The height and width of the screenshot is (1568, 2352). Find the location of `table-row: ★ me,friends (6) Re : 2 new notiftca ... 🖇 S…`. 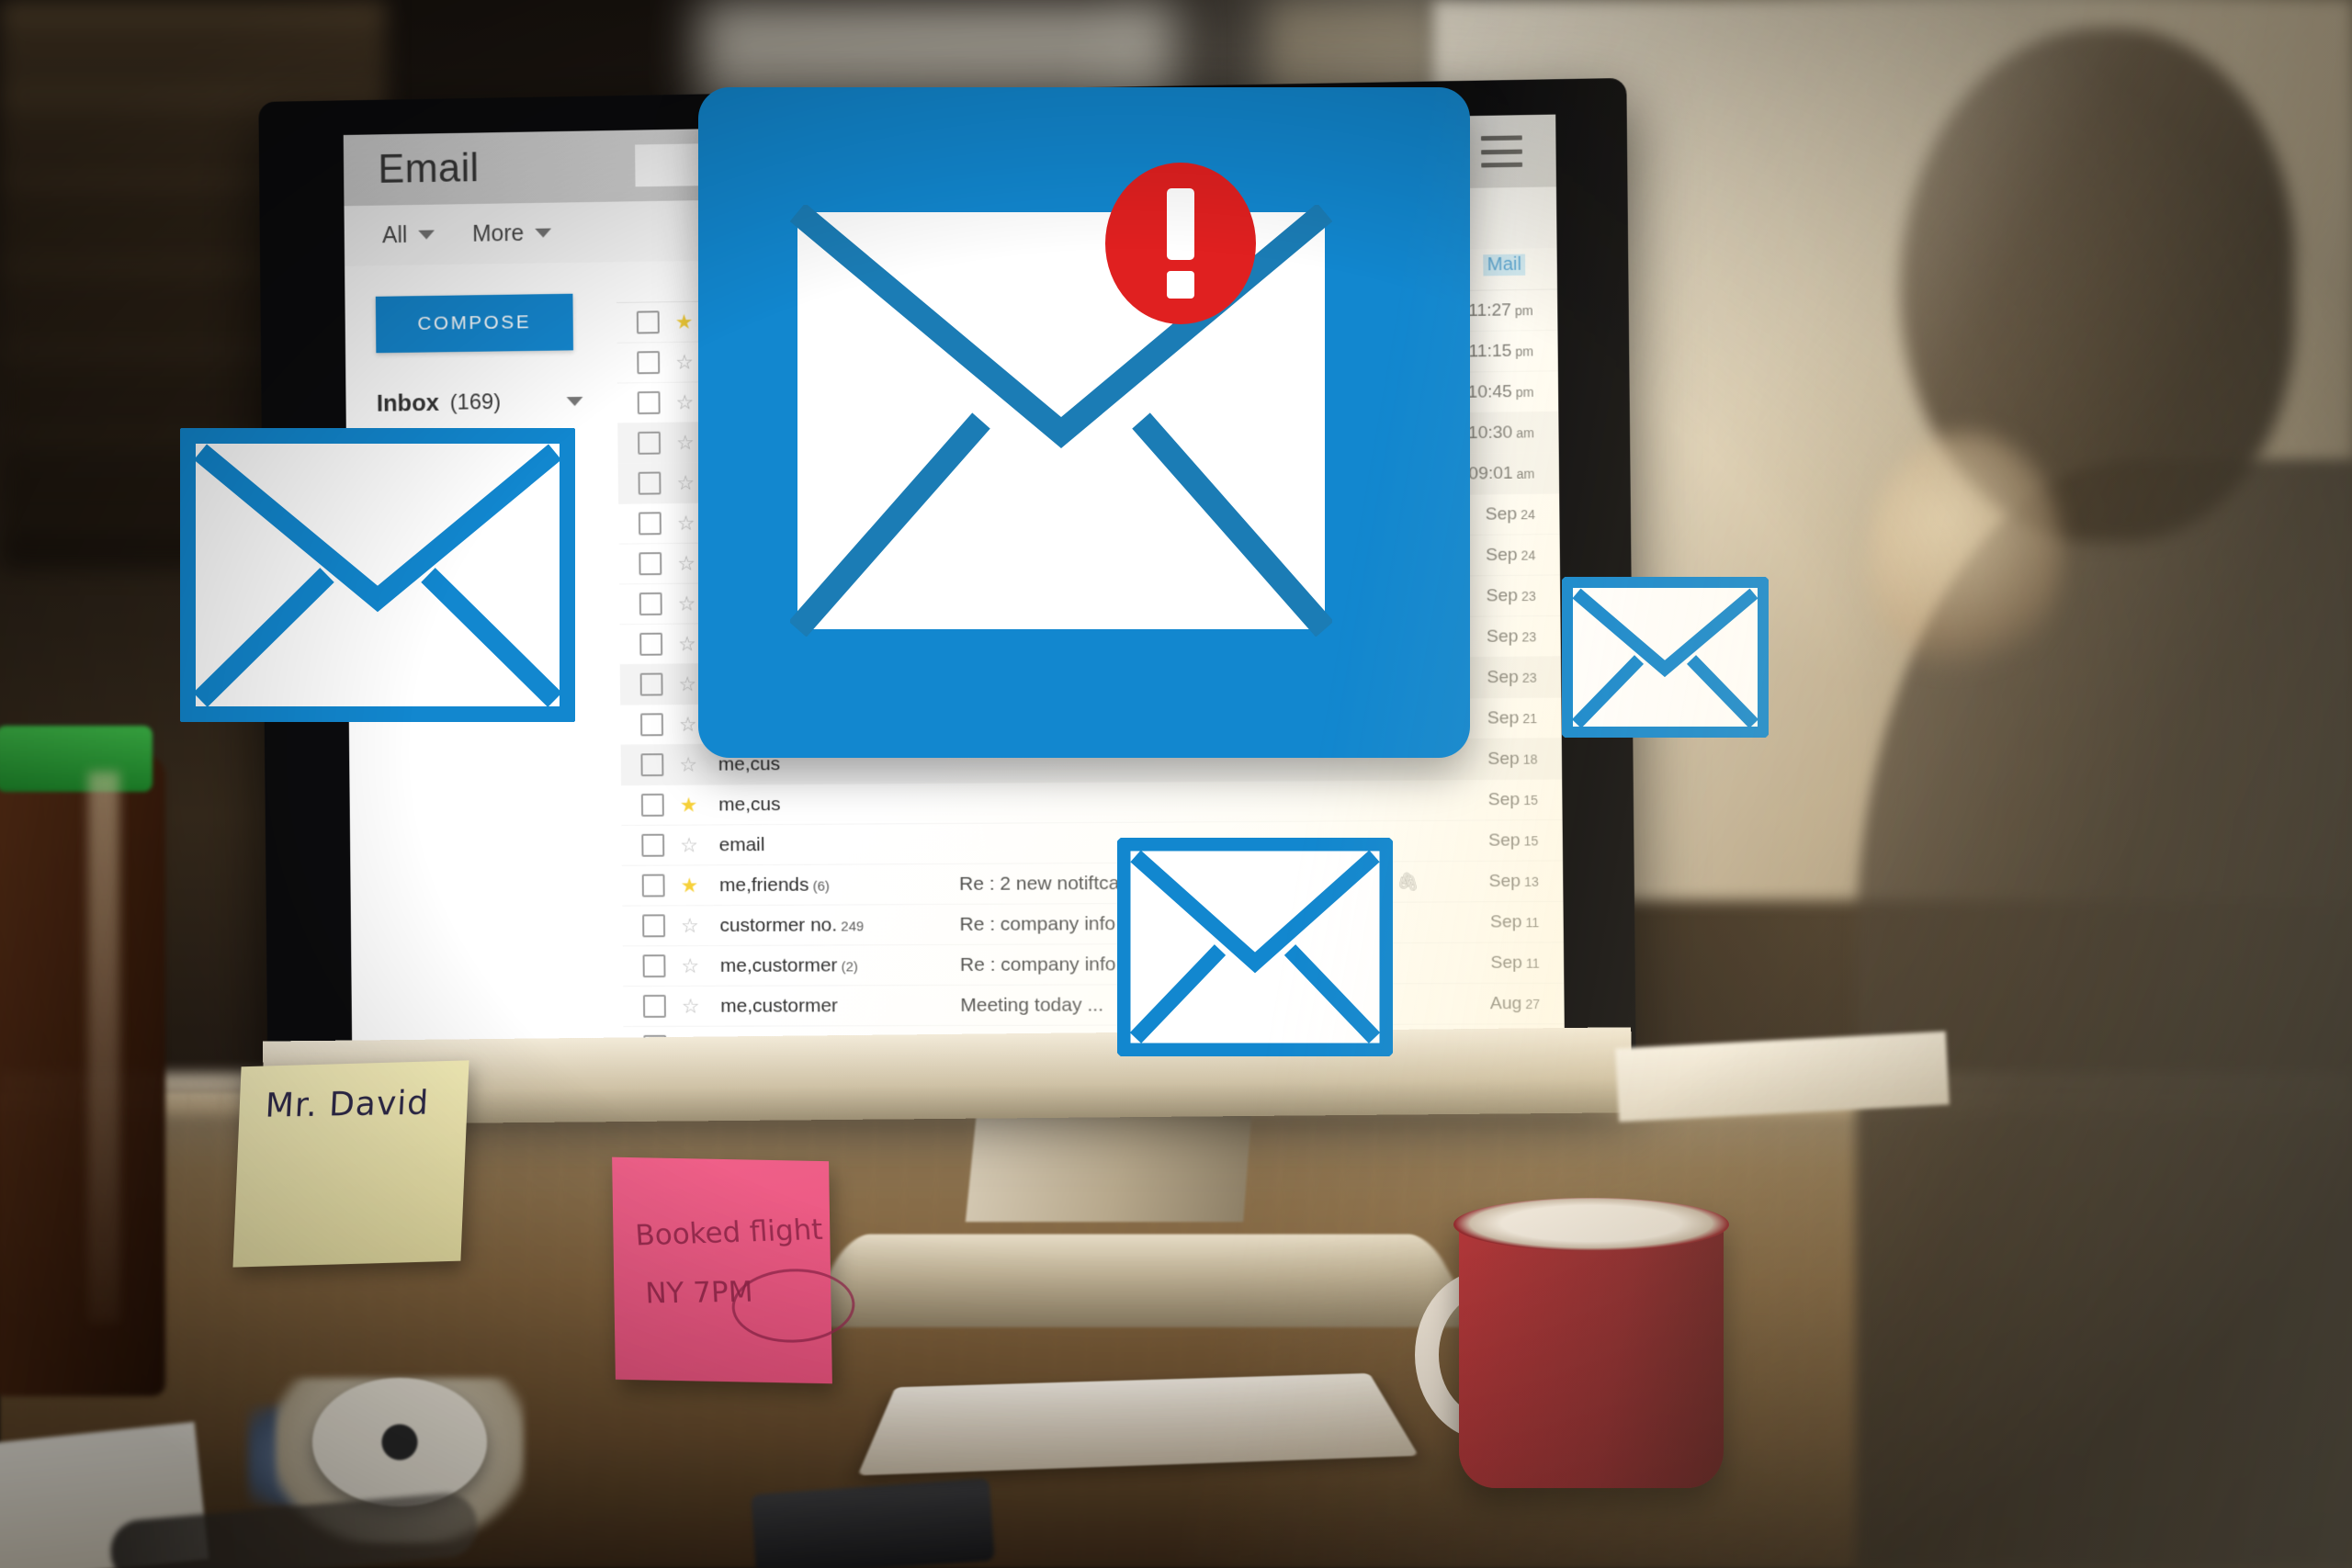

table-row: ★ me,friends (6) Re : 2 new notiftca ... 🖇 S… is located at coordinates (1093, 884).